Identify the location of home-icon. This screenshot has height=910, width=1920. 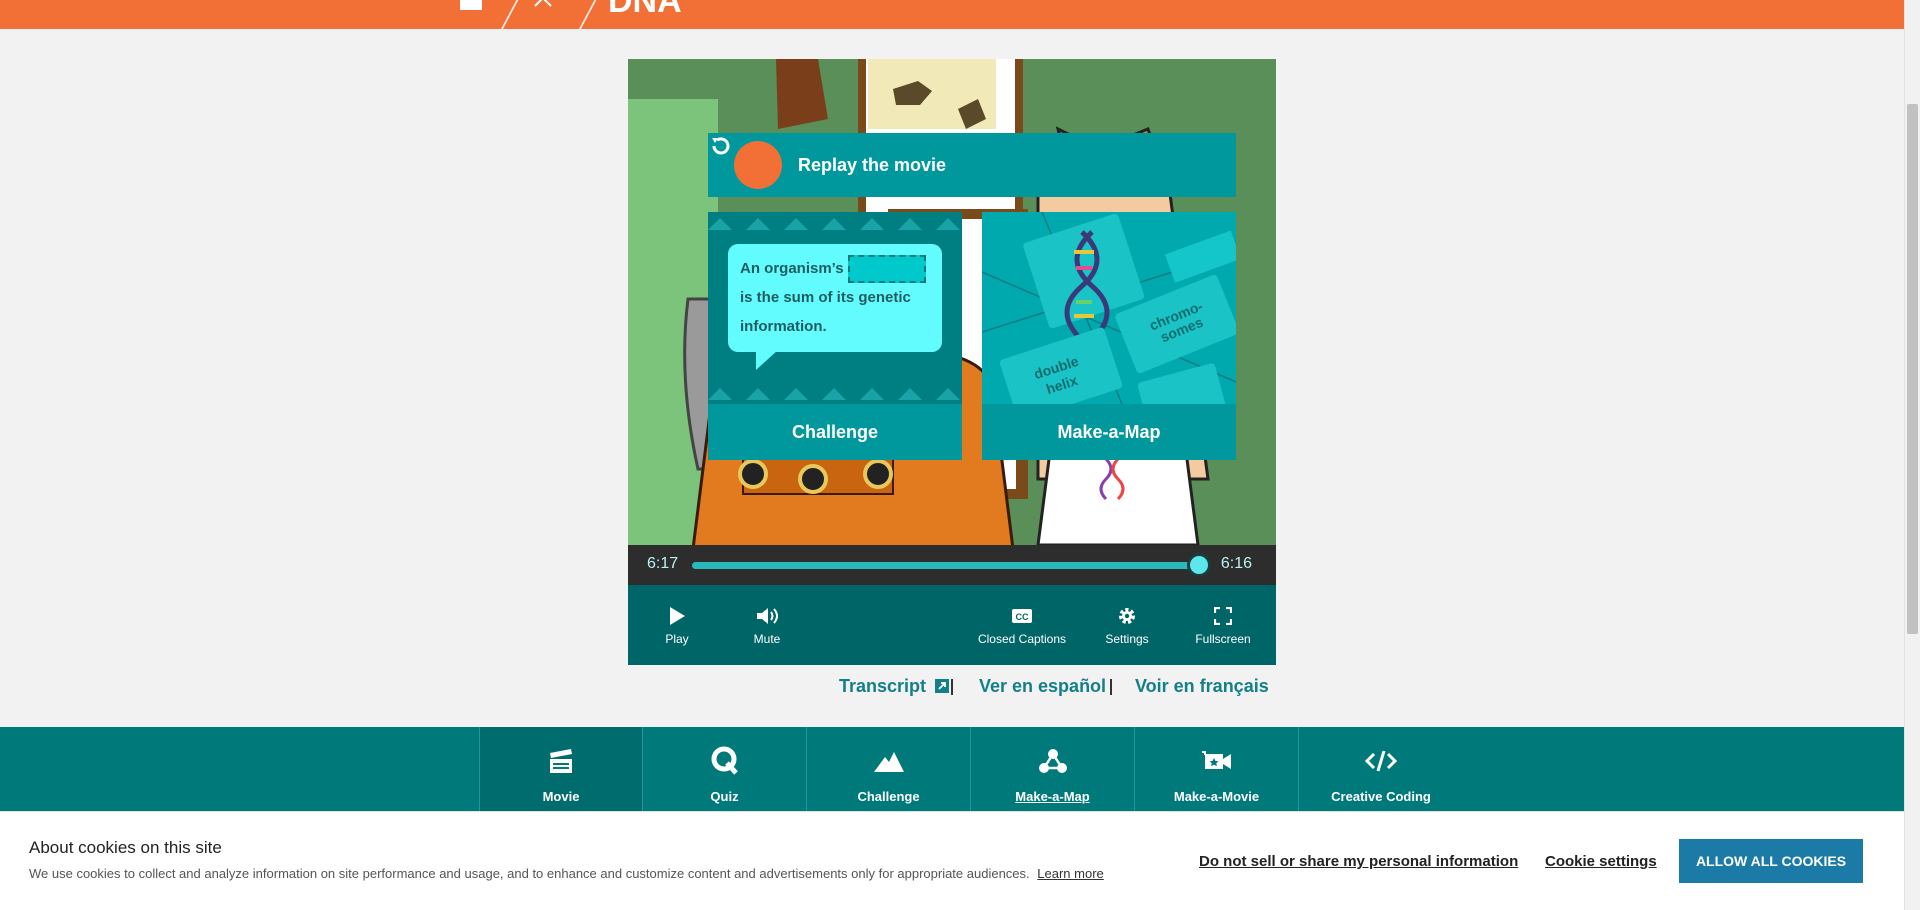
(471, 5).